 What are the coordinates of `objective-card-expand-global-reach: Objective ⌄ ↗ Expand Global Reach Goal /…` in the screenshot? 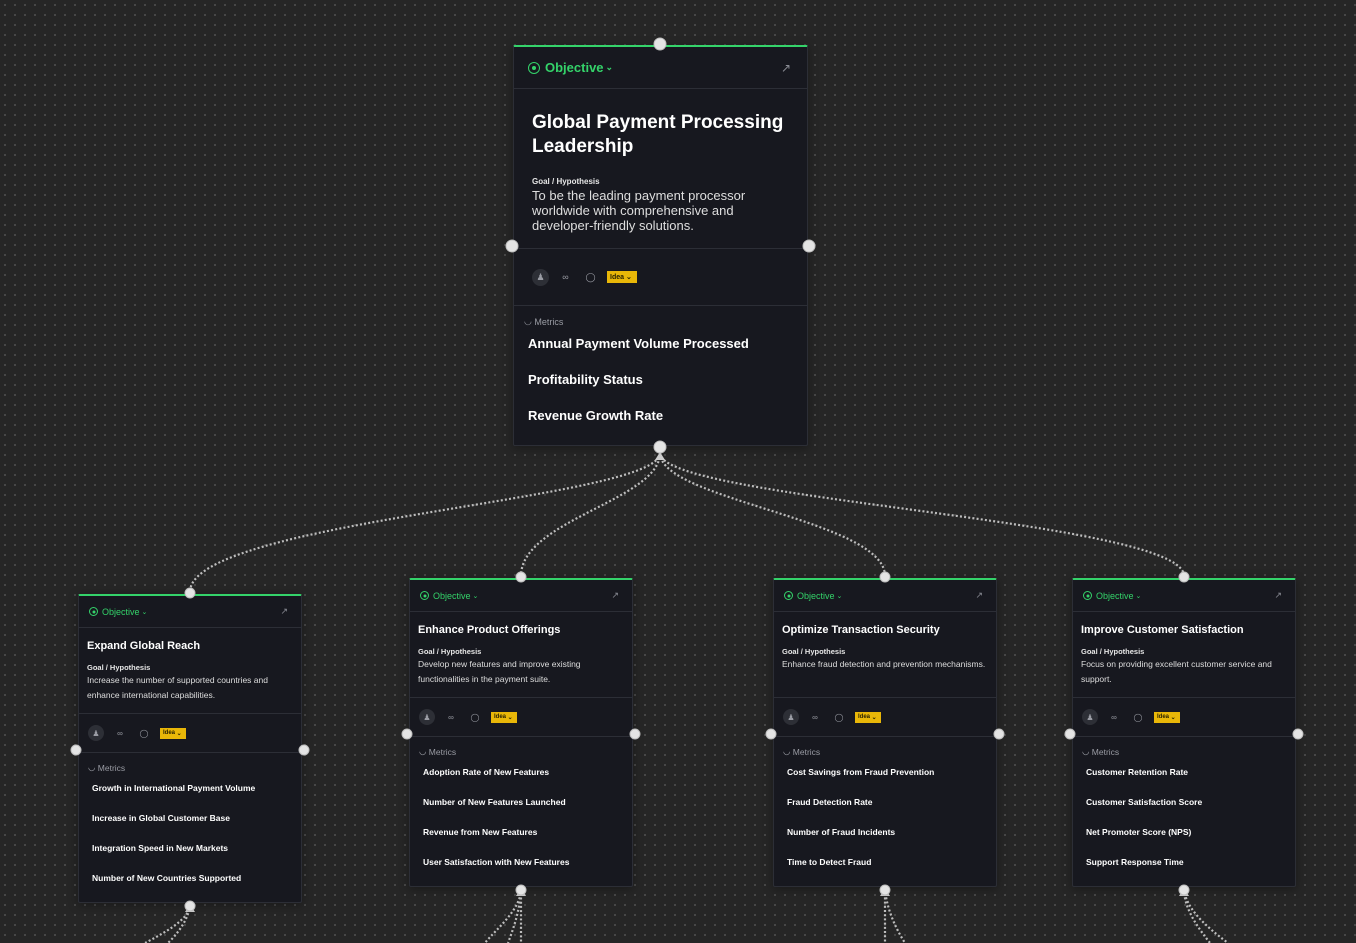 It's located at (190, 748).